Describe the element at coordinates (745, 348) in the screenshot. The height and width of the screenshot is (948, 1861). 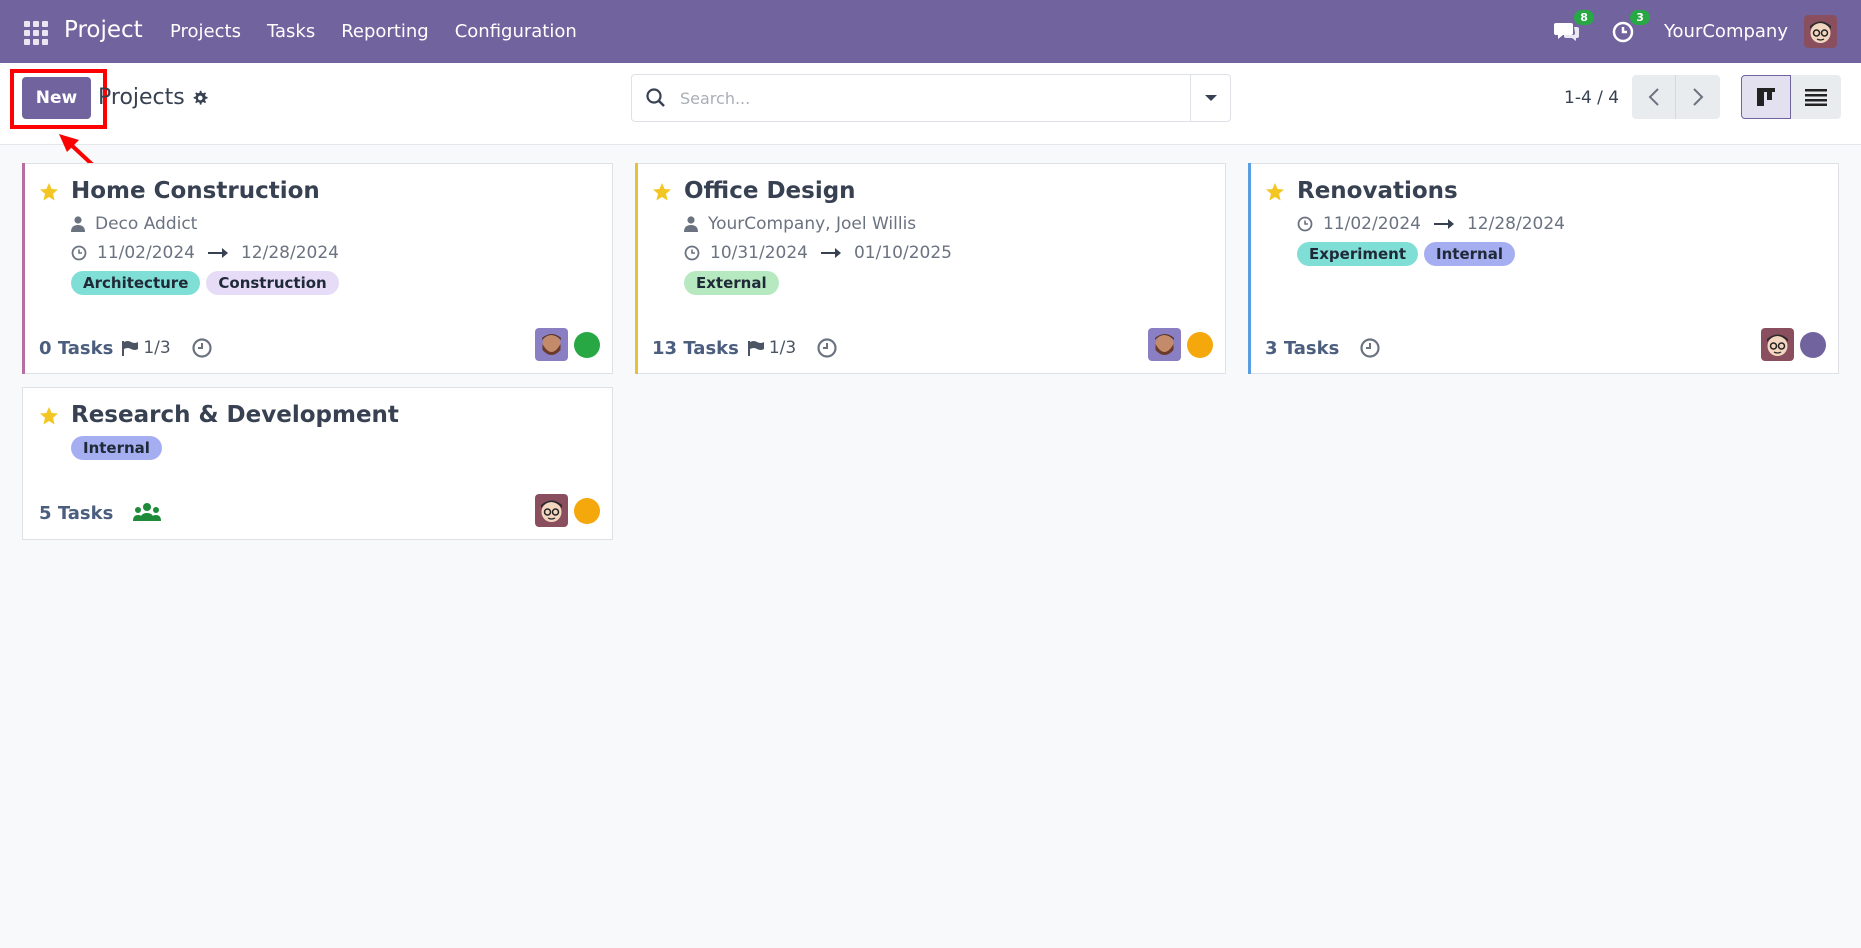
I see `card-footer: 13 Tasks 1/3` at that location.